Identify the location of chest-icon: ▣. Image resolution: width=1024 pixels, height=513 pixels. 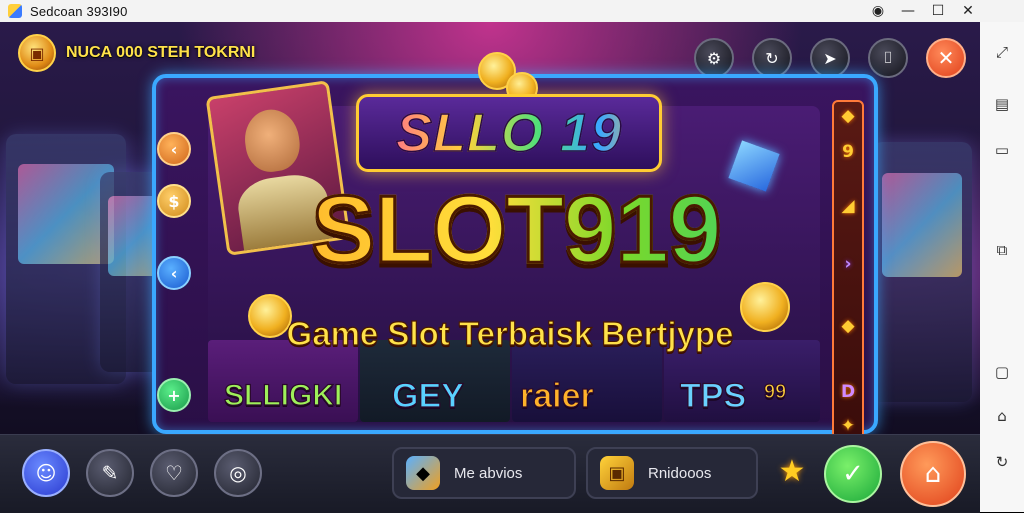
(617, 473).